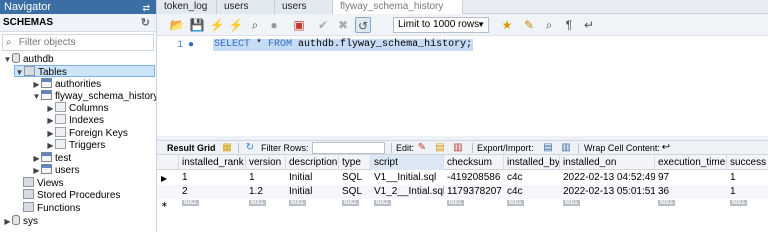  I want to click on tree-item-authdb: ▼ authdb, so click(28, 59).